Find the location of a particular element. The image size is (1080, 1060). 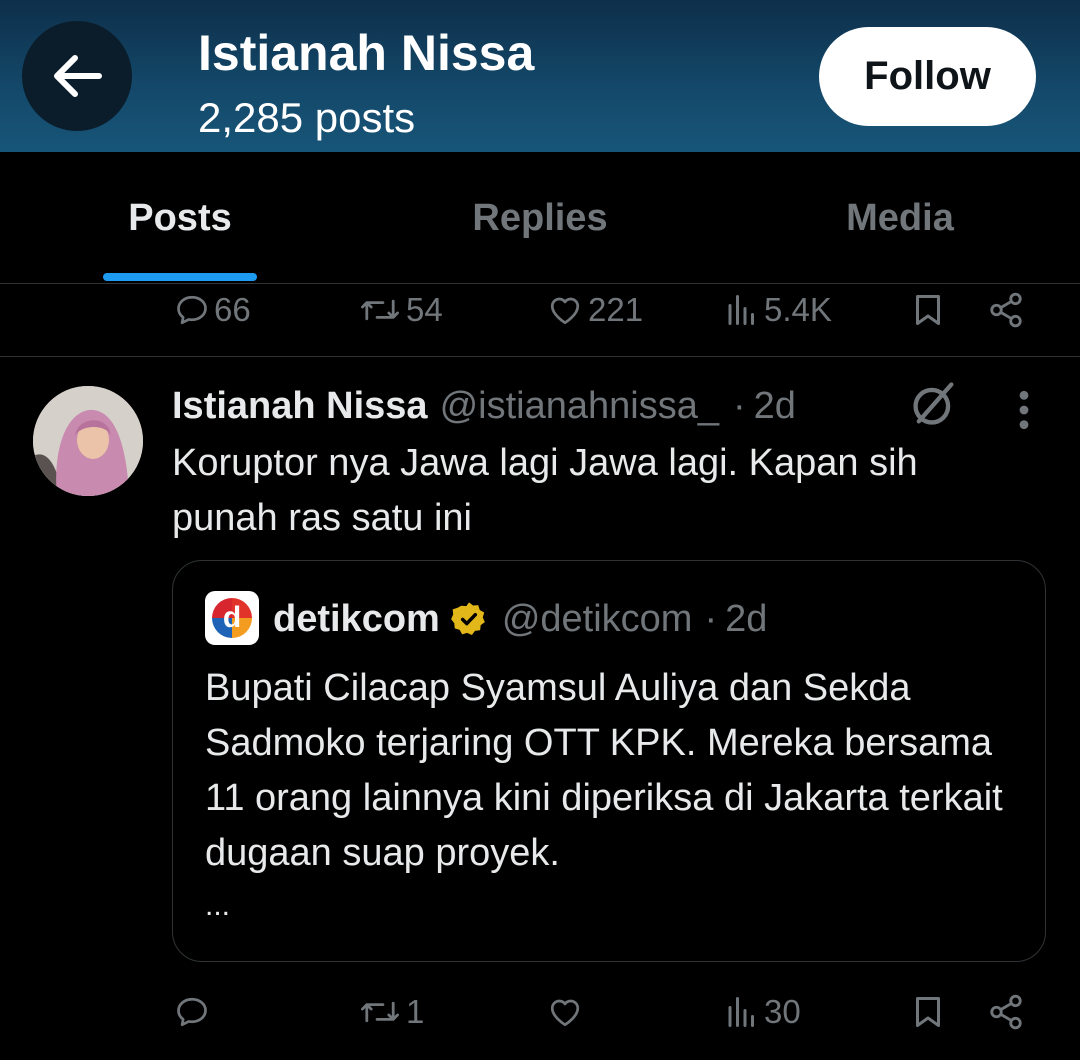

views-button: 5.4K is located at coordinates (778, 310).